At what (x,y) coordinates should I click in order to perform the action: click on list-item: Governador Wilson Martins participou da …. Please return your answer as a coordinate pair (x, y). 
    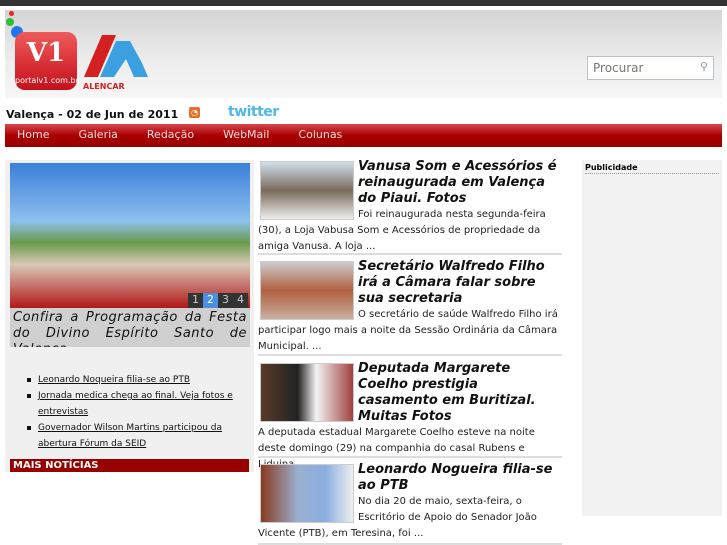
    Looking at the image, I should click on (136, 436).